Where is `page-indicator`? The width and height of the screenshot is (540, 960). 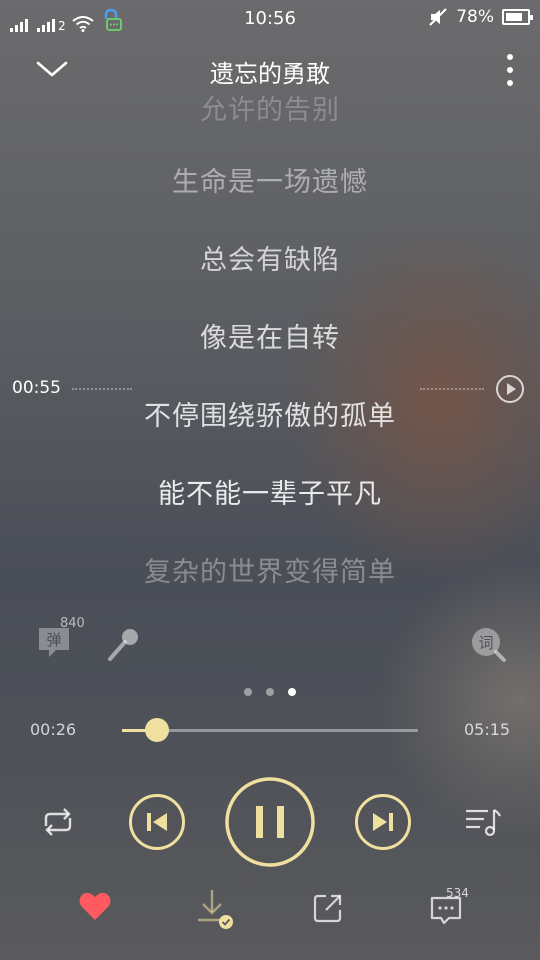
page-indicator is located at coordinates (270, 692).